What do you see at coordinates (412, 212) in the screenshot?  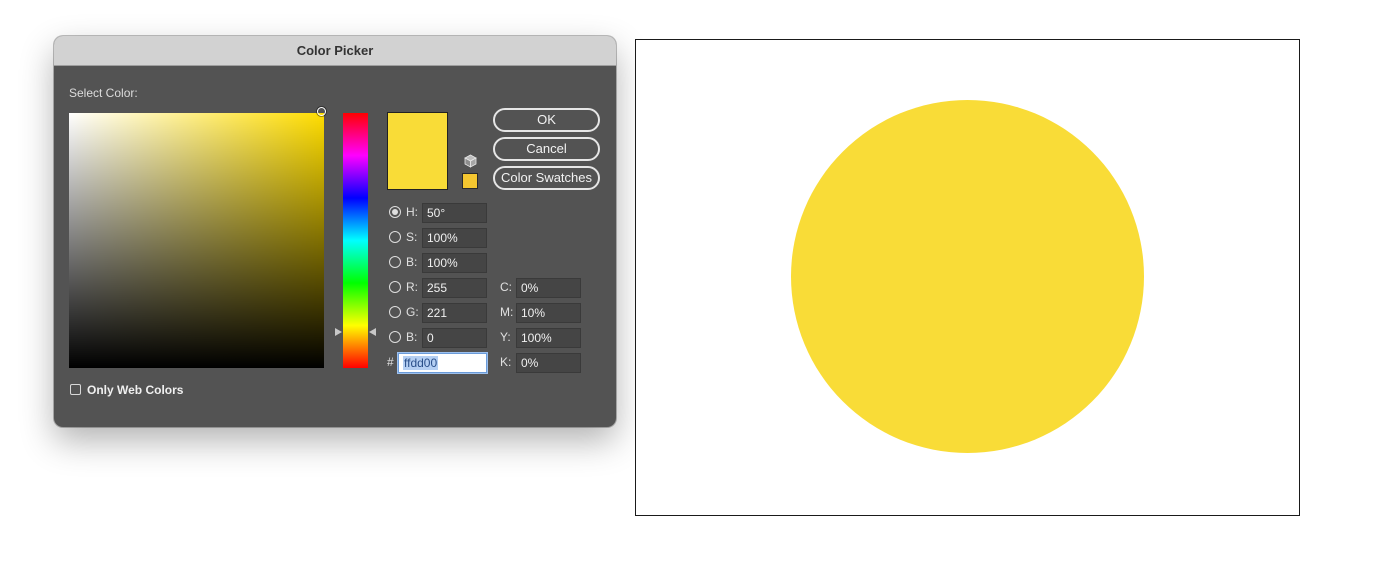 I see `hue-label: H:` at bounding box center [412, 212].